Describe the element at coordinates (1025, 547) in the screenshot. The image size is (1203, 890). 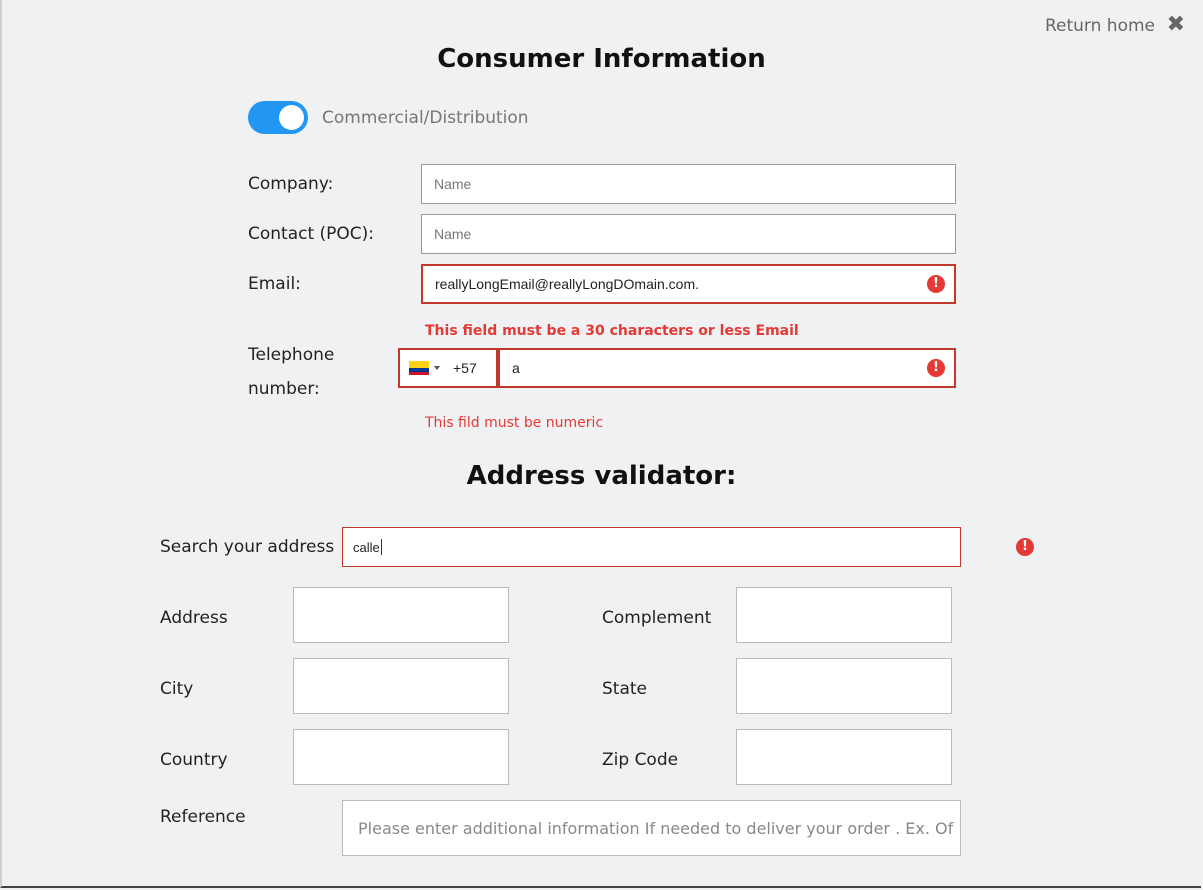
I see `address-error-icon: !` at that location.